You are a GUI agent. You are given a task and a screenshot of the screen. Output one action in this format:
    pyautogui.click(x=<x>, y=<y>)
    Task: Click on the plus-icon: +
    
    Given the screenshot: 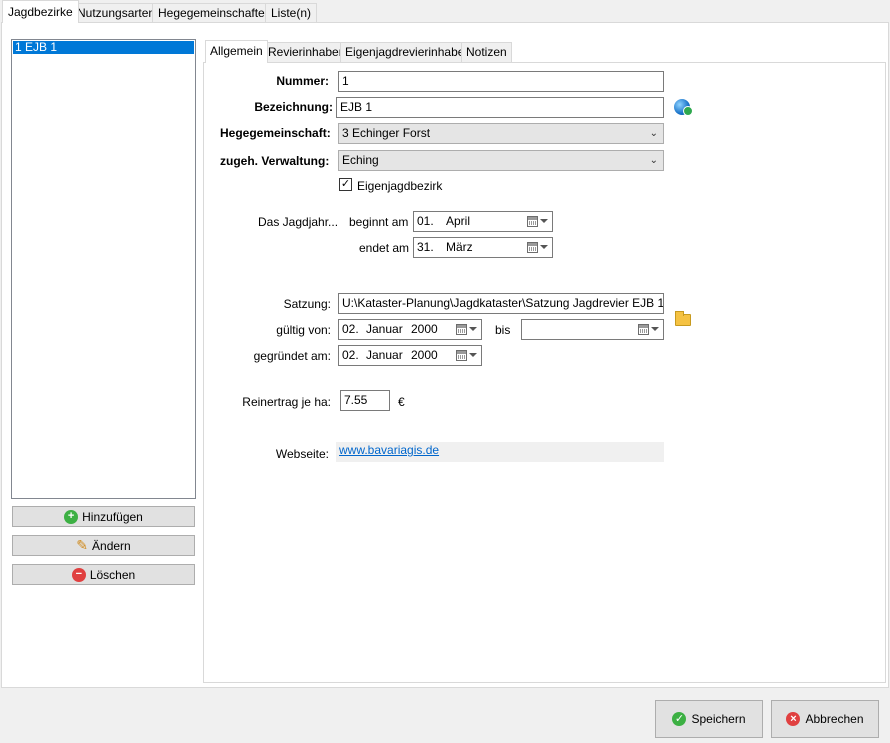 What is the action you would take?
    pyautogui.click(x=71, y=516)
    